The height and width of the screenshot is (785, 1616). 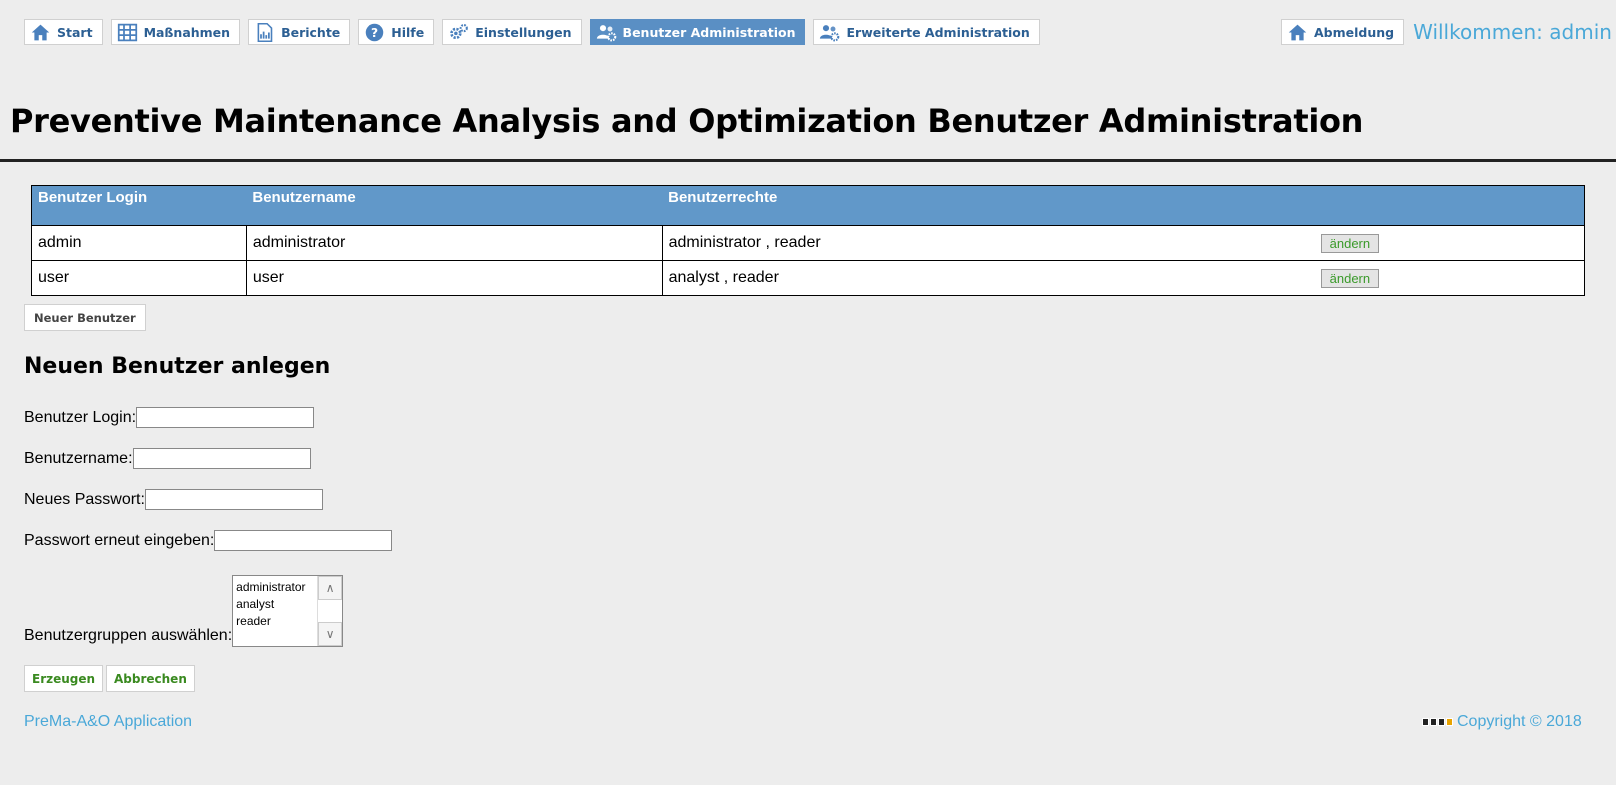 What do you see at coordinates (85, 317) in the screenshot?
I see `new-user-button: Neuer Benutzer` at bounding box center [85, 317].